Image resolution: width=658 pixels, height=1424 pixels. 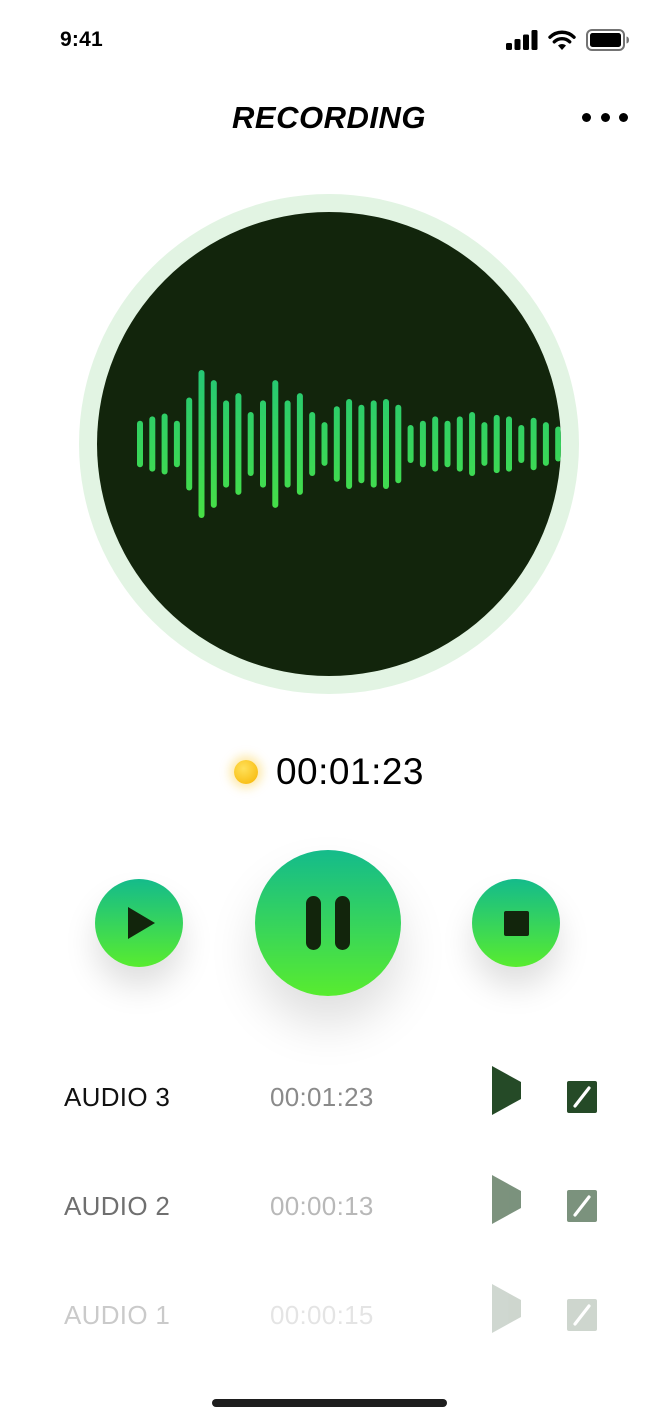 What do you see at coordinates (117, 1097) in the screenshot?
I see `recording-name: AUDIO 3` at bounding box center [117, 1097].